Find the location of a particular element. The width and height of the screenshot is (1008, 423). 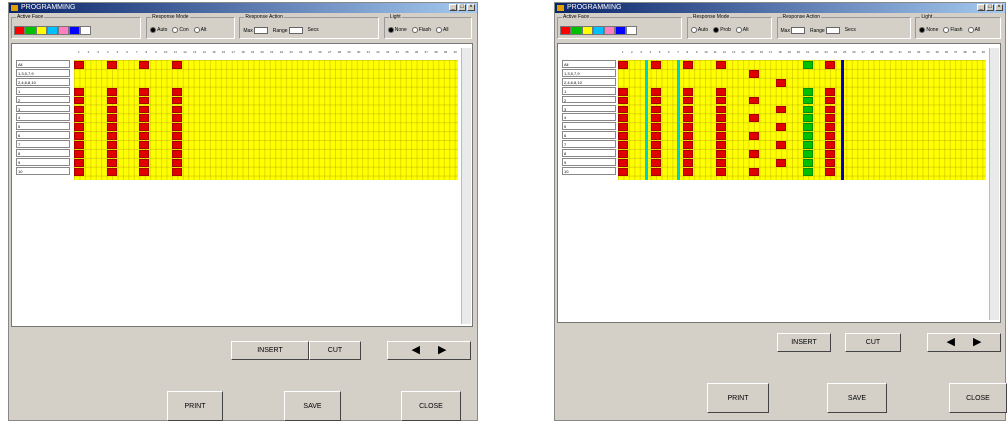

row-name-field: 4 is located at coordinates (43, 117).